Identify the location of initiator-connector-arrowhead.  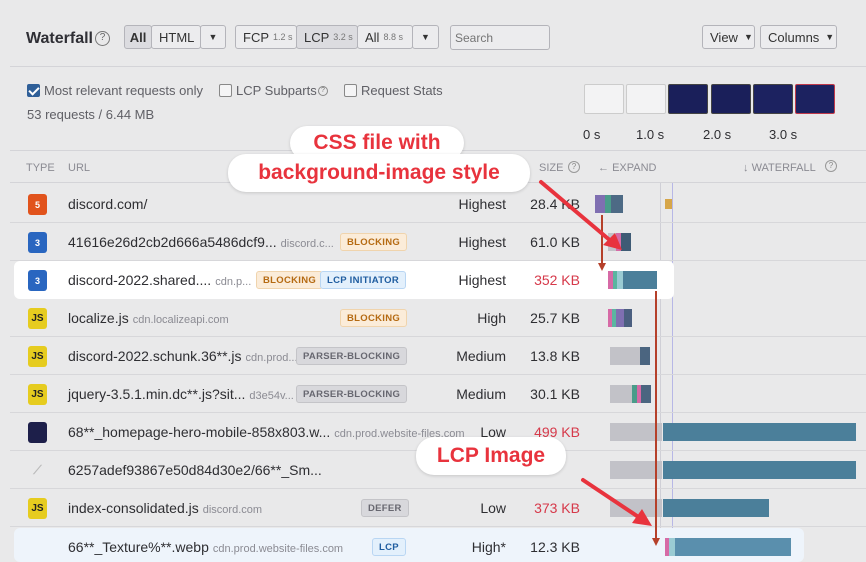
(602, 267).